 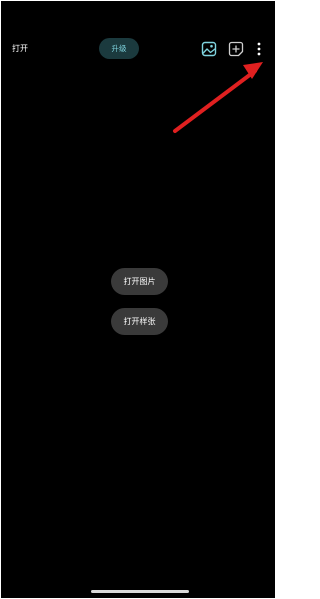 I want to click on upgrade-button: 升级, so click(x=119, y=48).